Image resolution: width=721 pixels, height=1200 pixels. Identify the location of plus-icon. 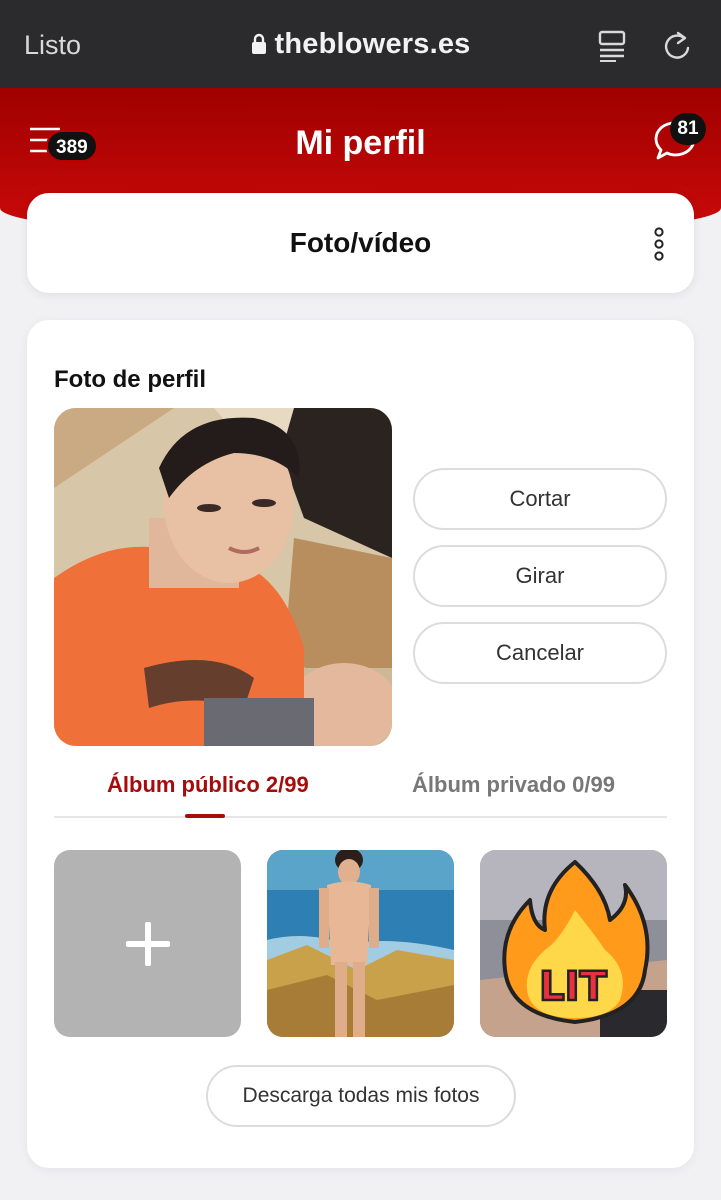
(148, 946).